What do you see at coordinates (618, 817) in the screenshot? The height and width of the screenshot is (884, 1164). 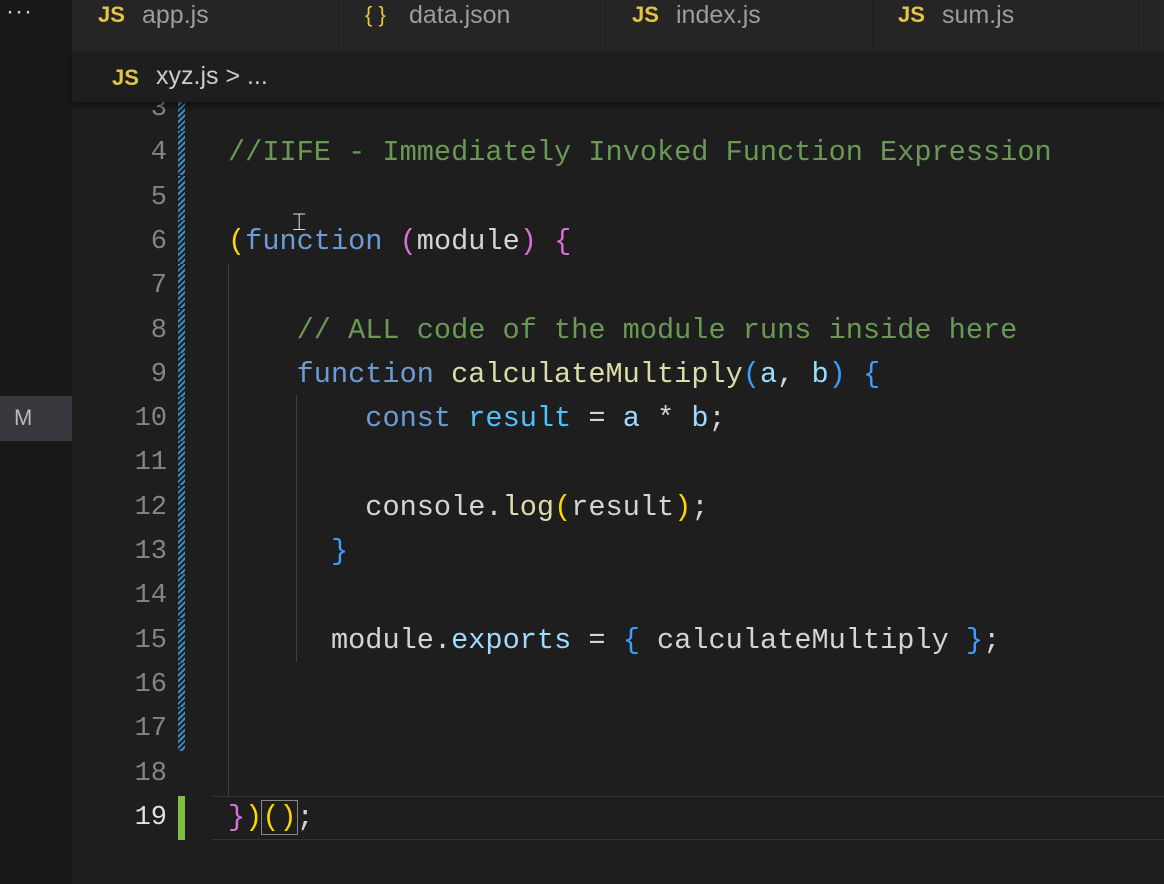 I see `code-line: 19 })();` at bounding box center [618, 817].